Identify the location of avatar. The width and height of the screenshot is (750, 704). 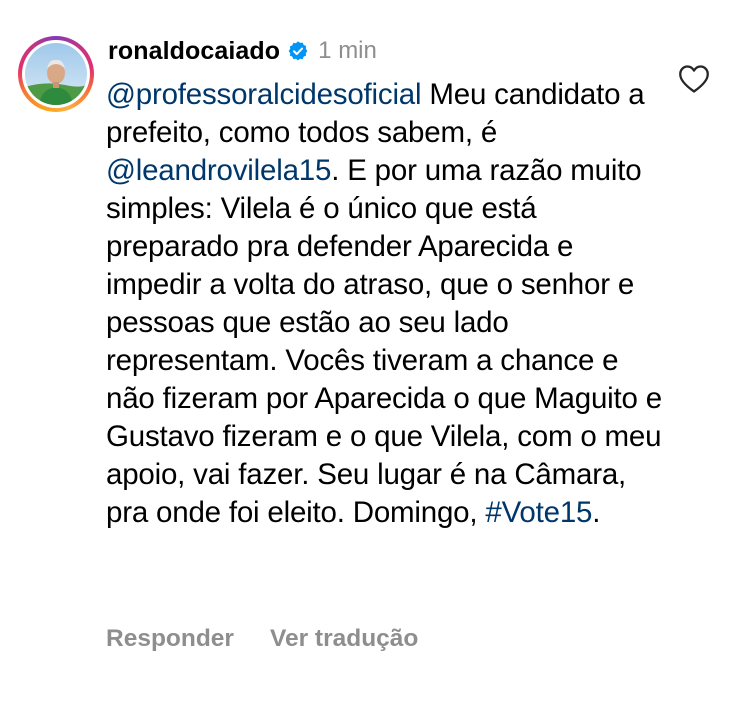
(56, 74).